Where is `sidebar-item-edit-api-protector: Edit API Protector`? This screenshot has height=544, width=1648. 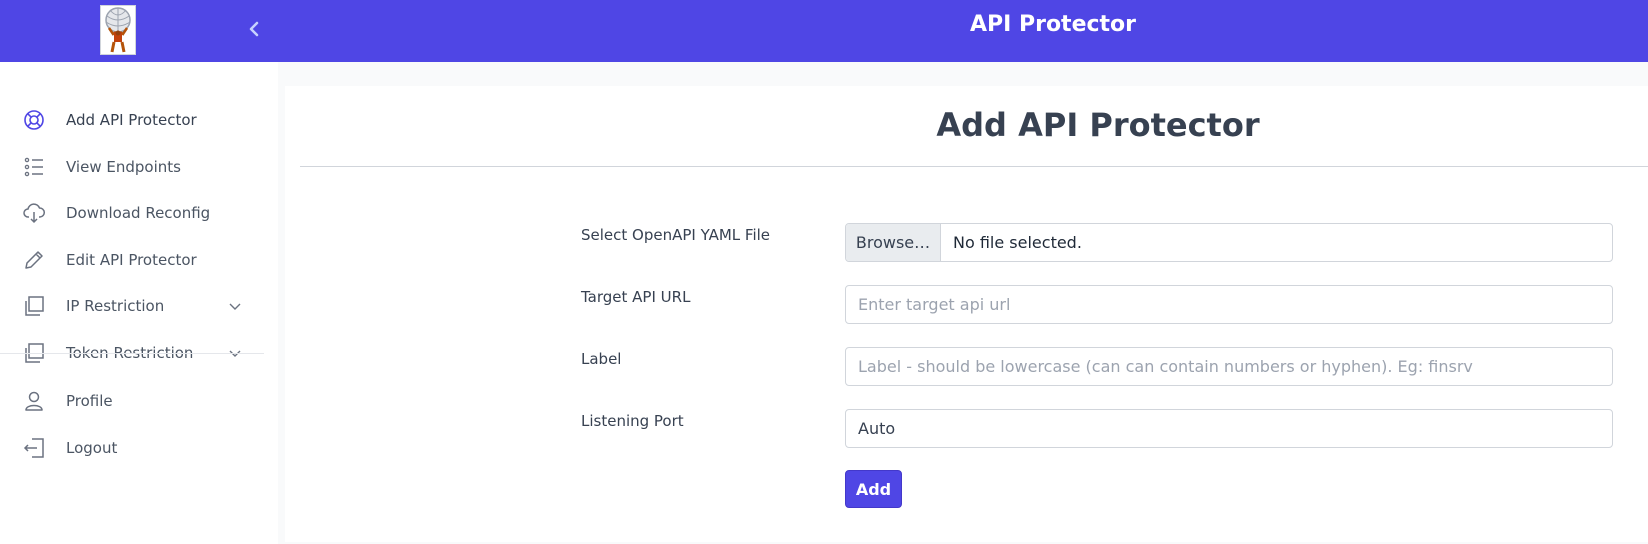
sidebar-item-edit-api-protector: Edit API Protector is located at coordinates (132, 260).